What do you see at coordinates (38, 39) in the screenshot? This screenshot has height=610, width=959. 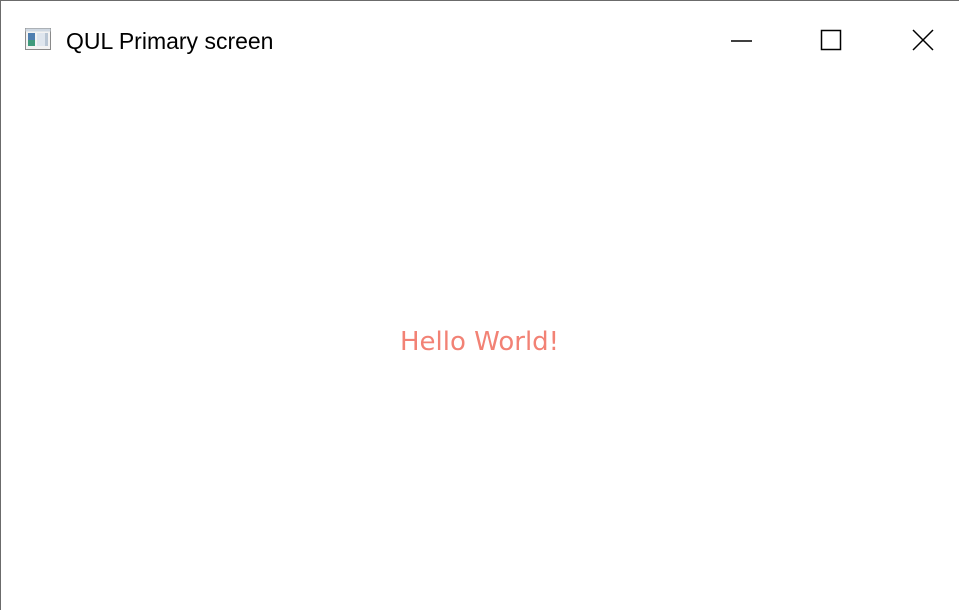 I see `application-window-icon` at bounding box center [38, 39].